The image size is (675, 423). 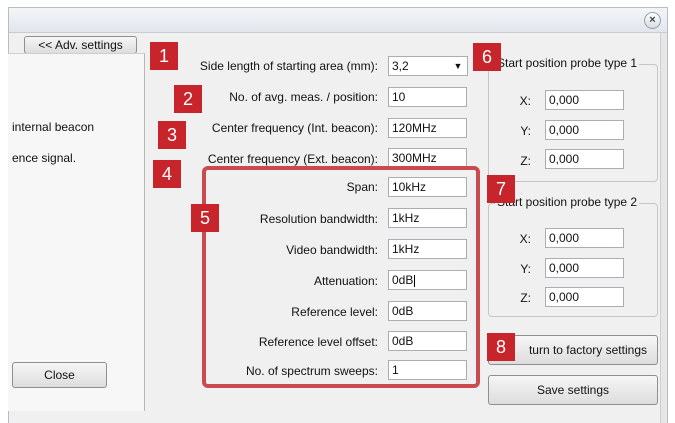 What do you see at coordinates (525, 269) in the screenshot?
I see `probe-2-y-label: Y:` at bounding box center [525, 269].